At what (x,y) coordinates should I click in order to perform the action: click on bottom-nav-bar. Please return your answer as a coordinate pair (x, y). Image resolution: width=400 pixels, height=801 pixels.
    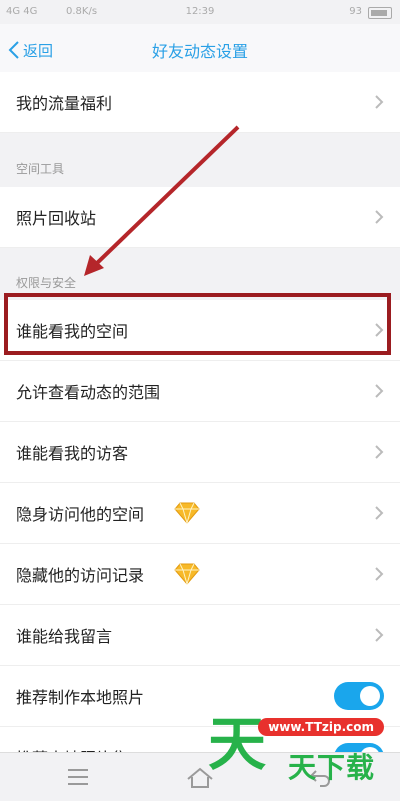
    Looking at the image, I should click on (200, 776).